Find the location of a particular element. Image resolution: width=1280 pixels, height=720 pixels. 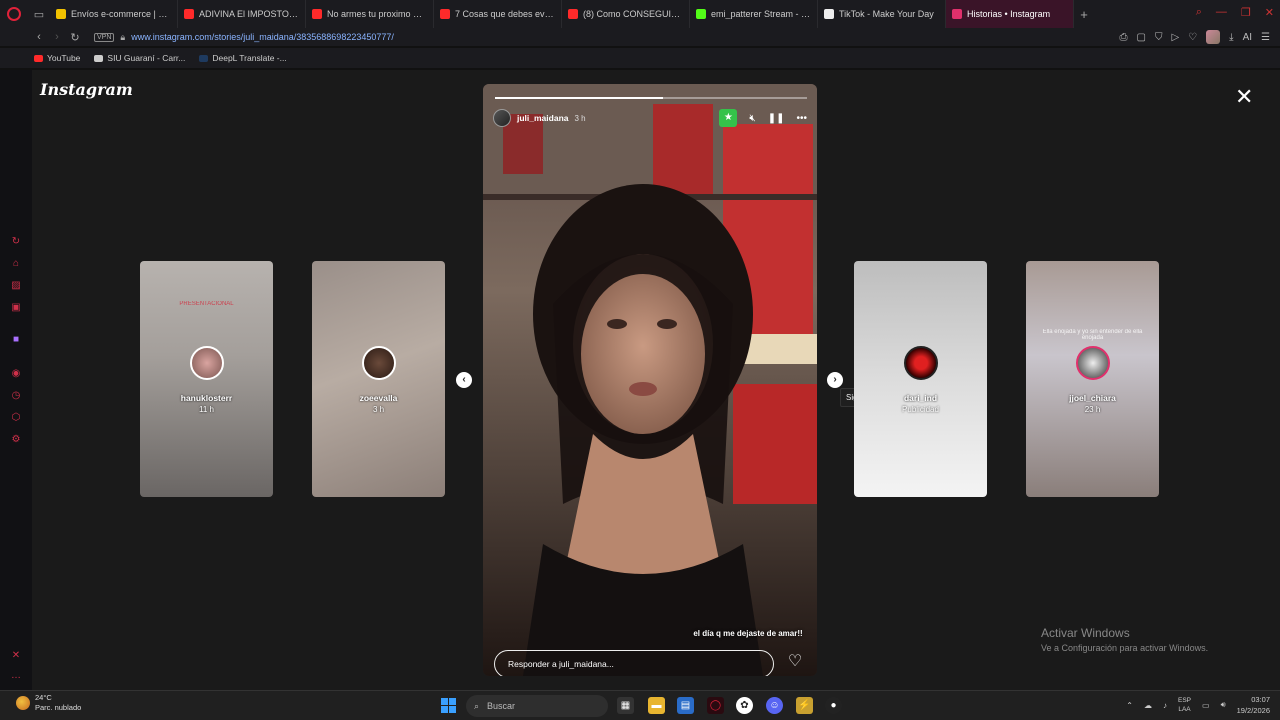

start-button is located at coordinates (448, 705).